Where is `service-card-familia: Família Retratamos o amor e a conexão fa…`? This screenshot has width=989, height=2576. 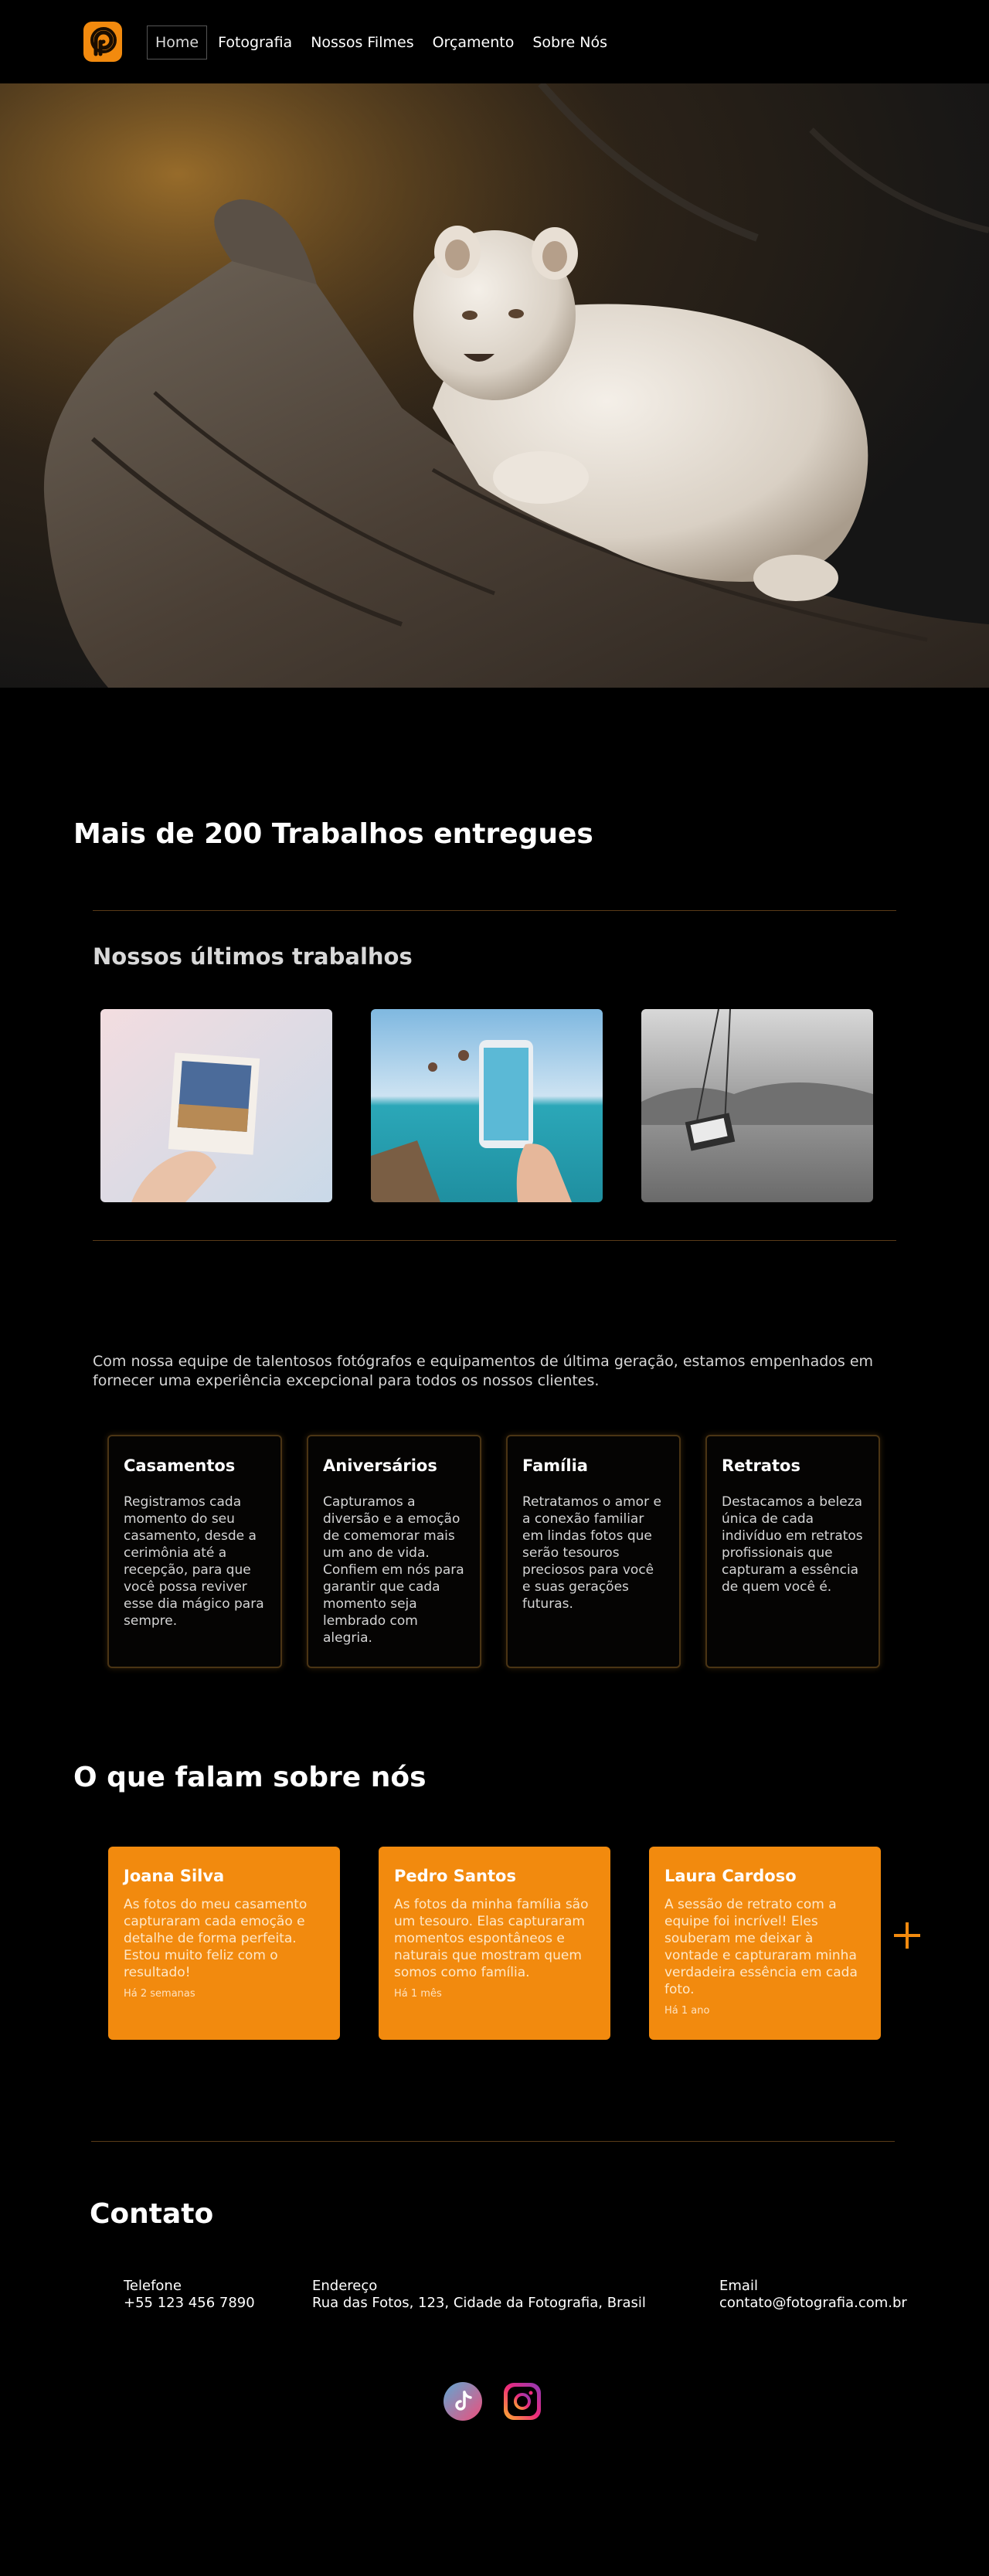
service-card-familia: Família Retratamos o amor e a conexão fa… is located at coordinates (593, 1551).